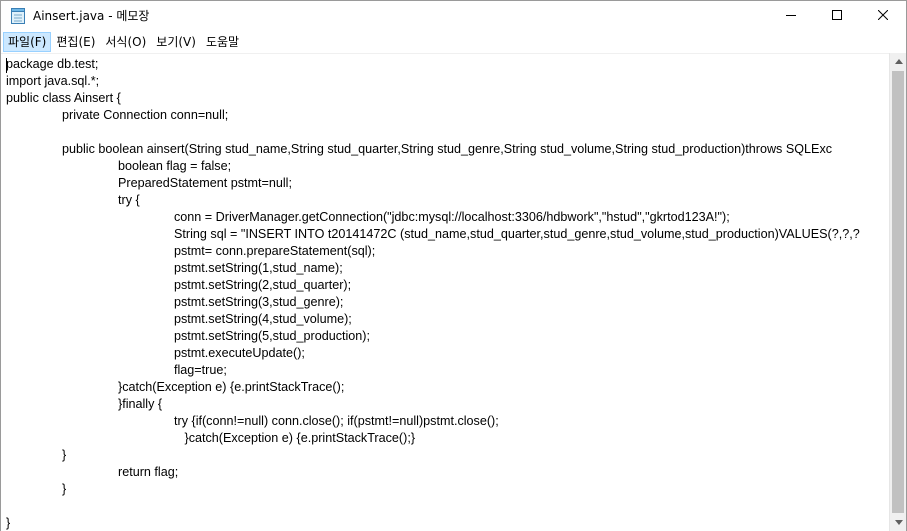  I want to click on code-line: package db.test;, so click(52, 64).